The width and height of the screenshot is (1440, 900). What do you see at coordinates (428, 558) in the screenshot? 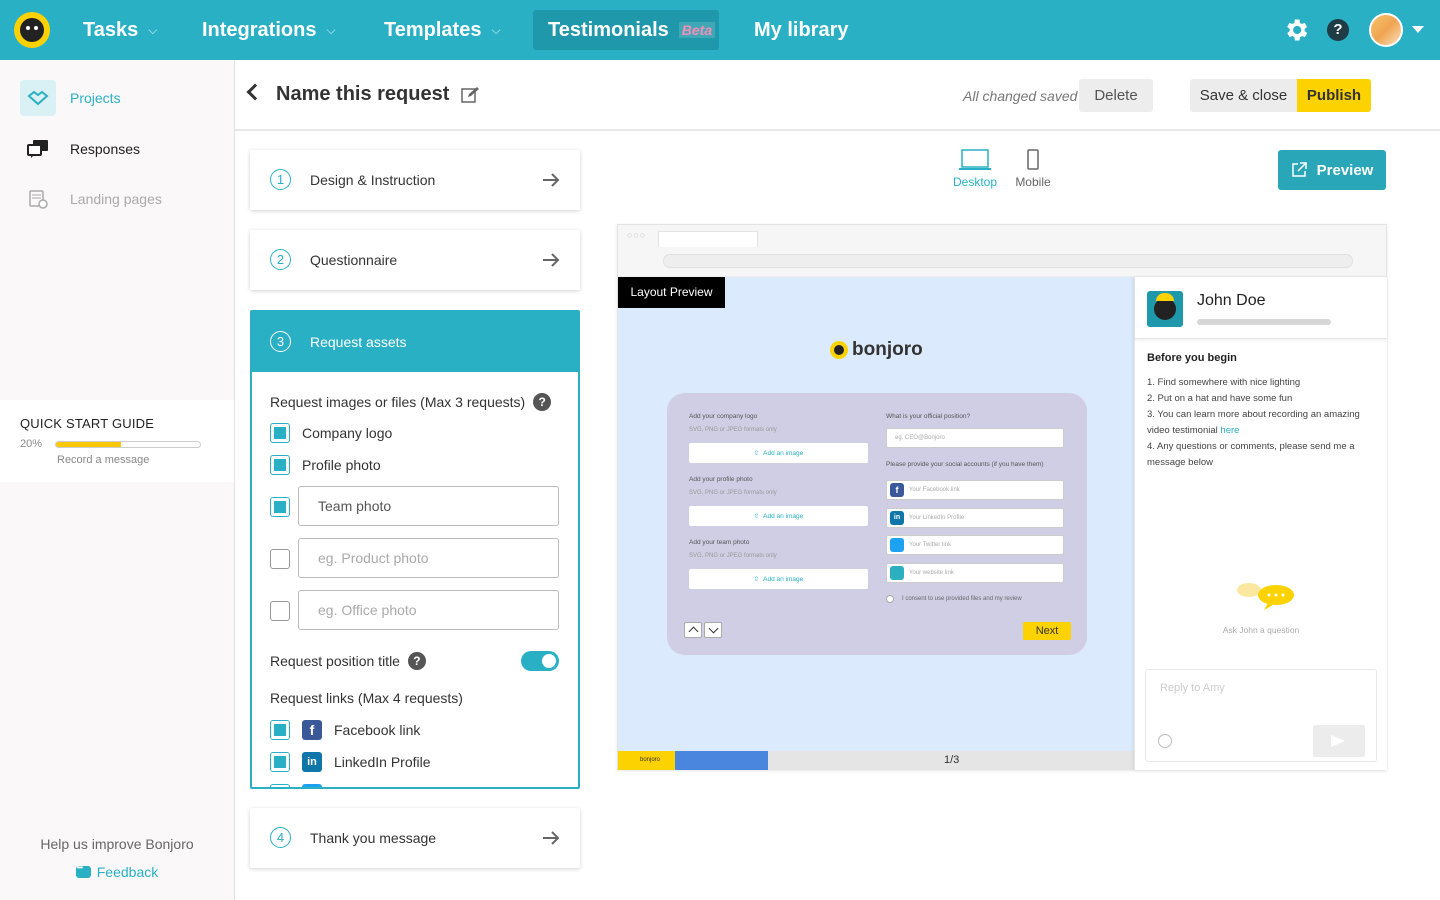
I see `product-photo-input: eg. Product photo` at bounding box center [428, 558].